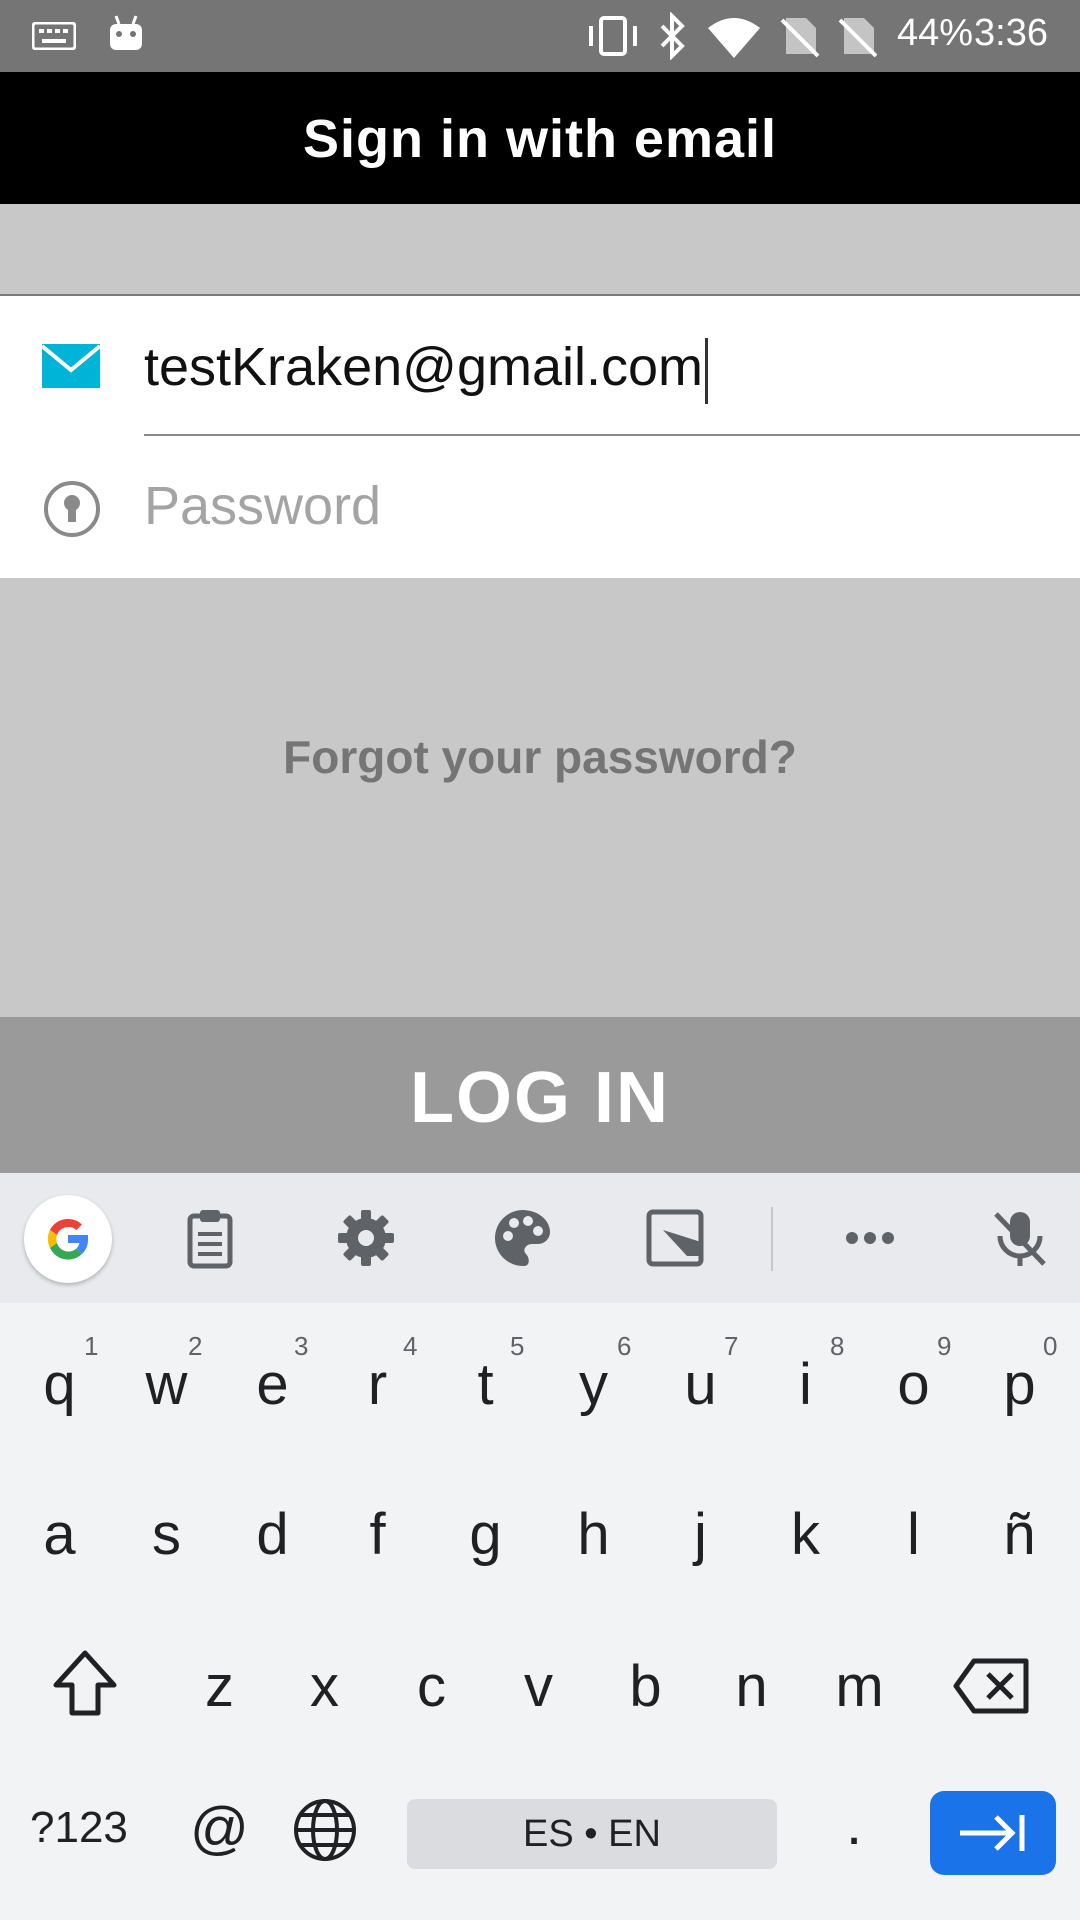 This screenshot has height=1920, width=1080. What do you see at coordinates (859, 1686) in the screenshot?
I see `key-m: m` at bounding box center [859, 1686].